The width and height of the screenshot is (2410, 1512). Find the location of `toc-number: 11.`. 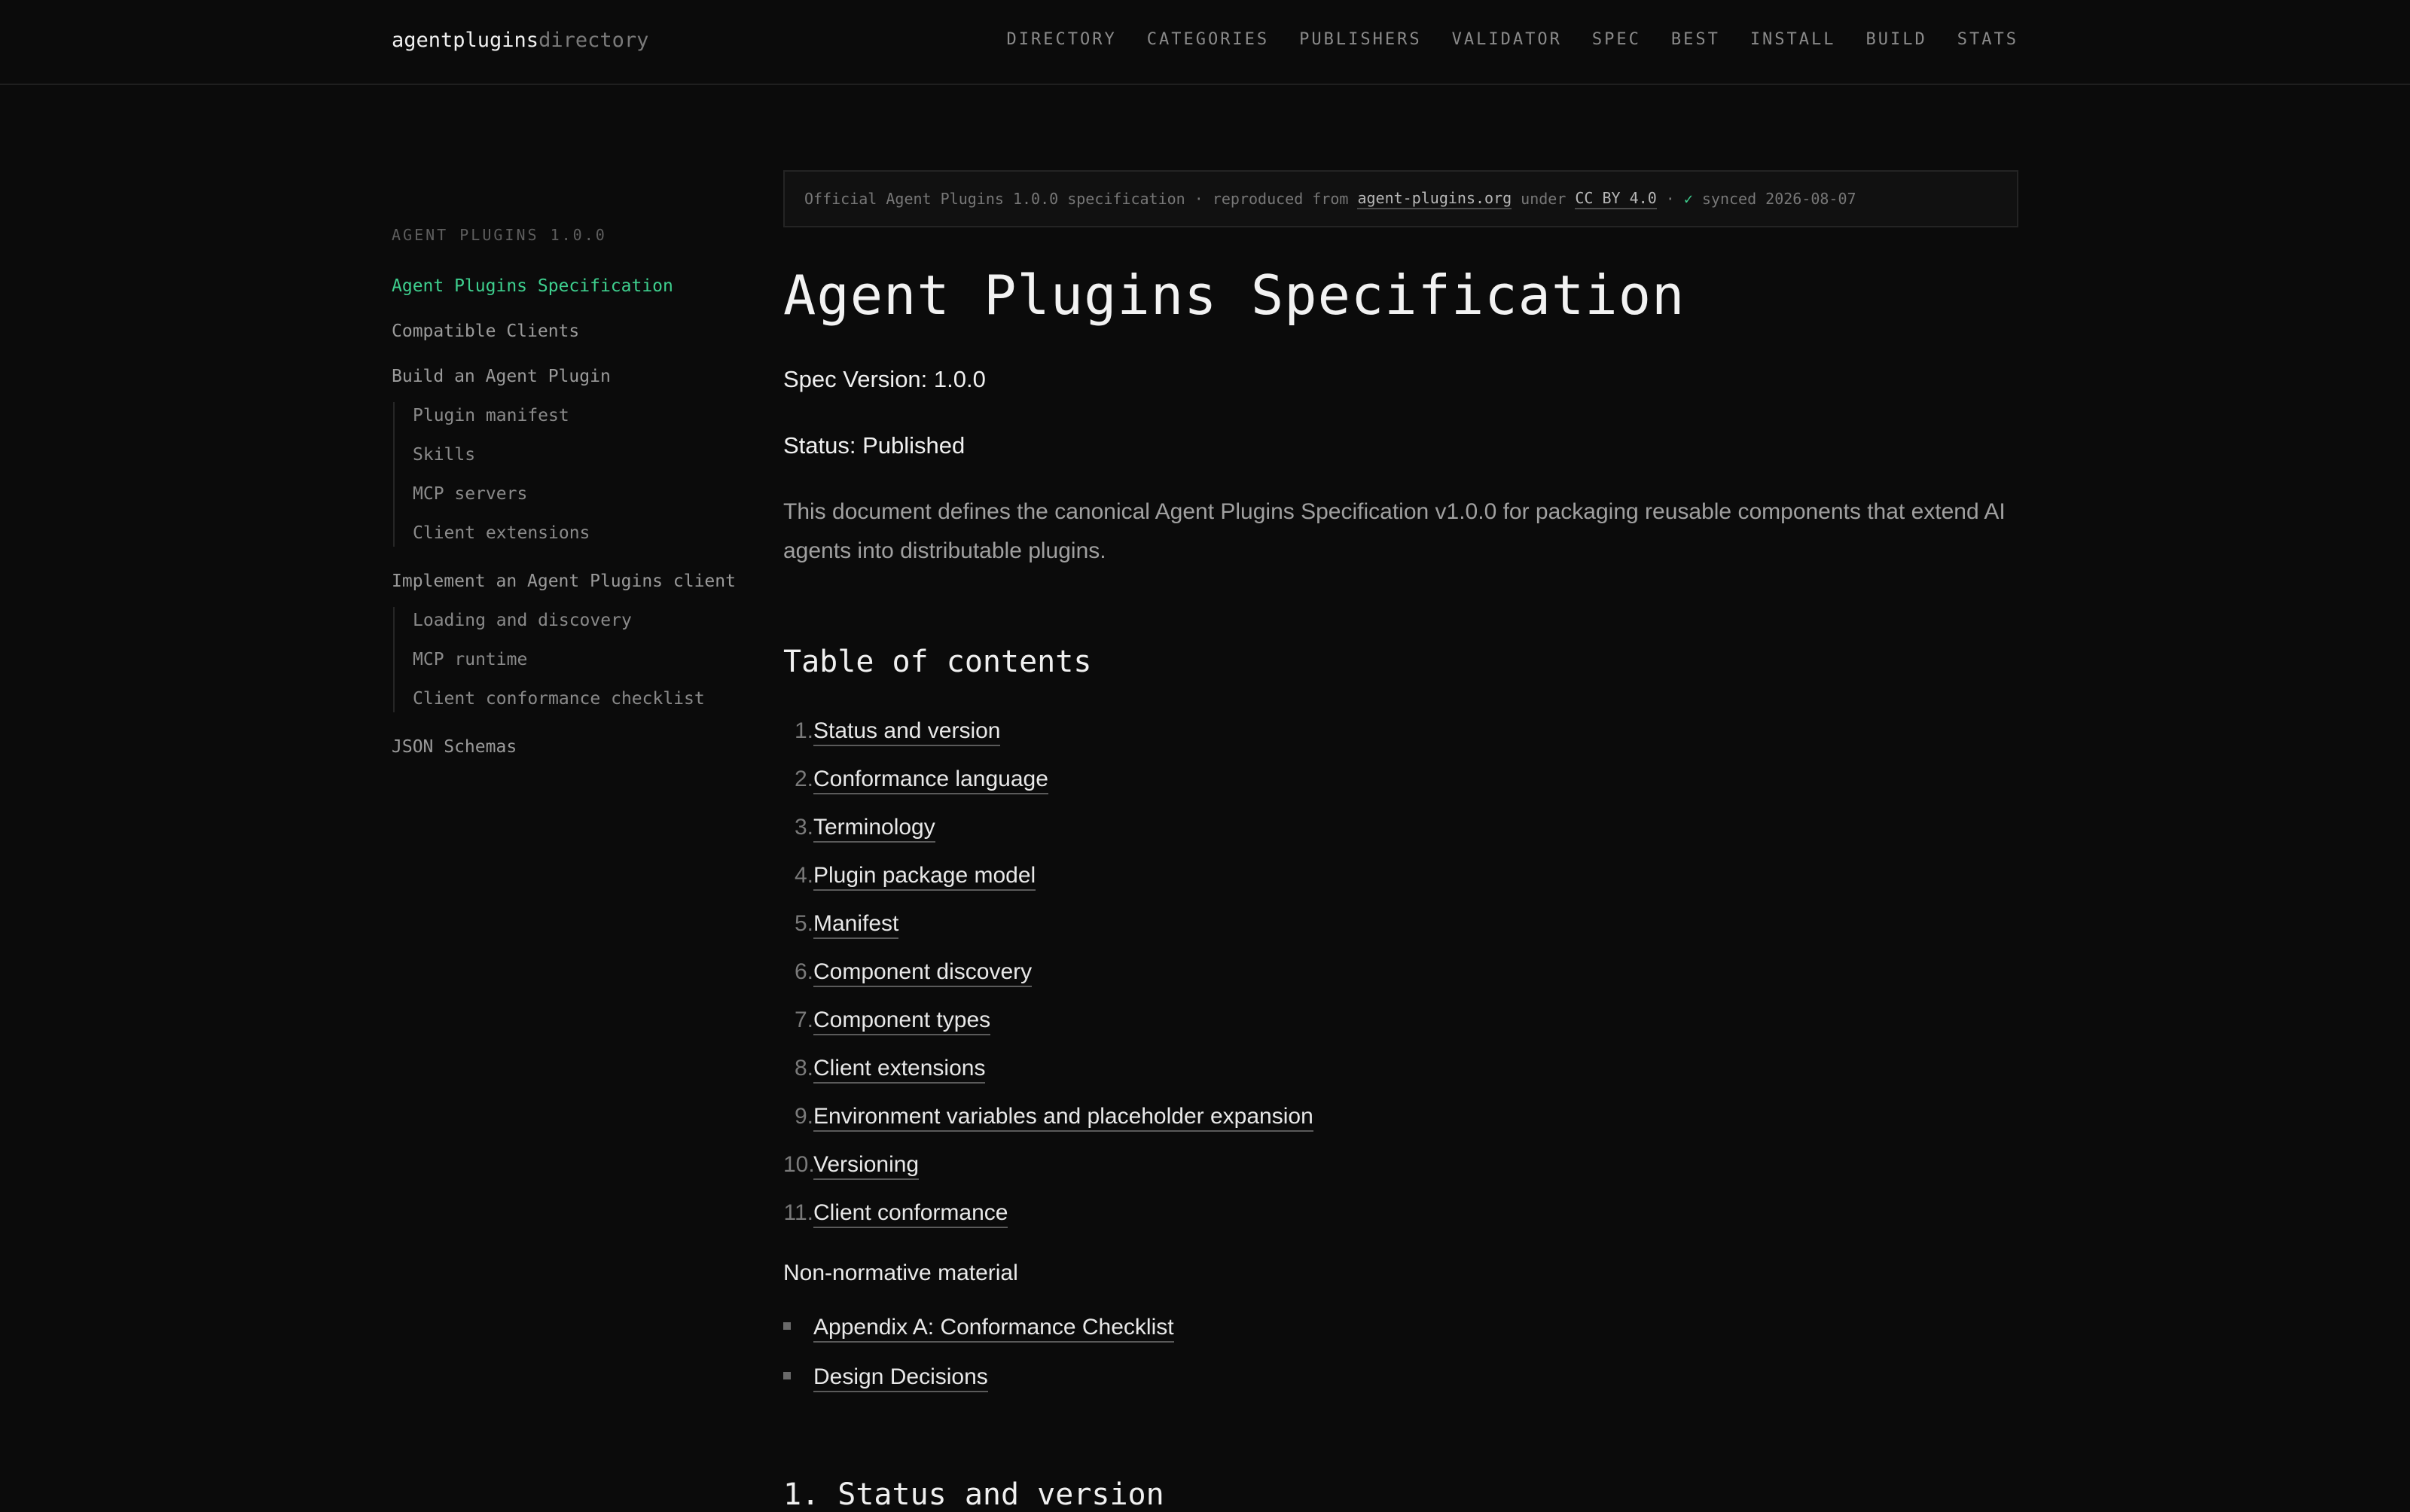

toc-number: 11. is located at coordinates (798, 1213).